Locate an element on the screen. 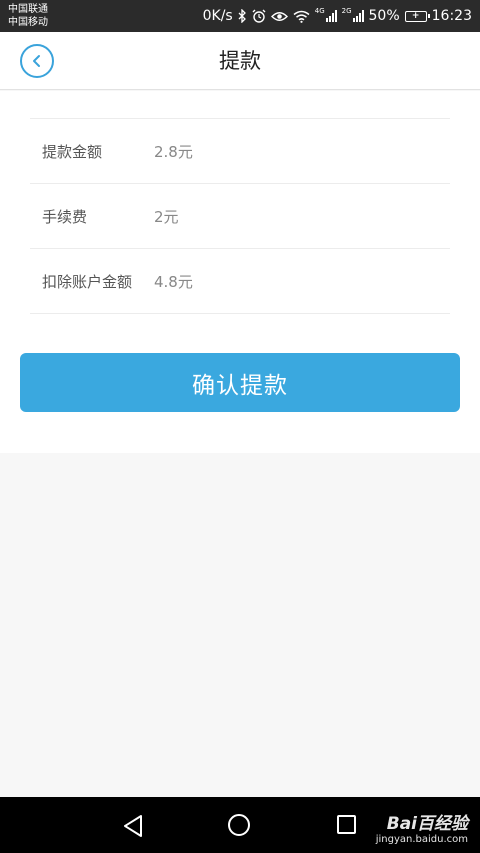  carrier-1: 中国联通 is located at coordinates (28, 9).